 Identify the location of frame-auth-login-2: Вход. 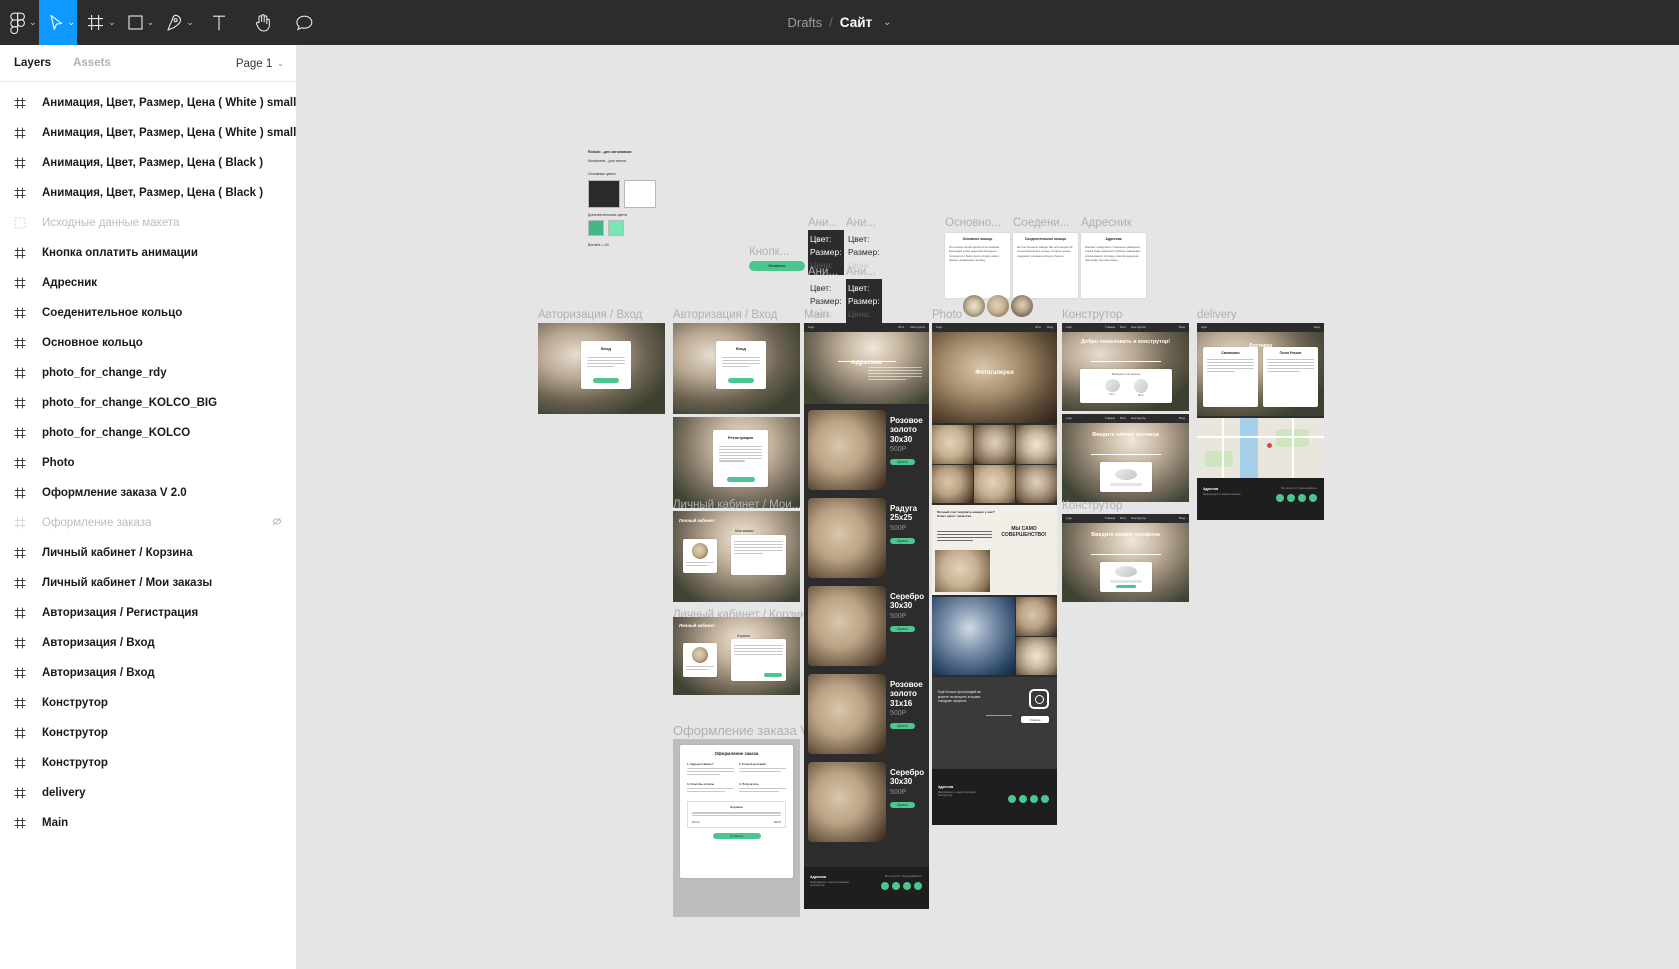
(736, 368).